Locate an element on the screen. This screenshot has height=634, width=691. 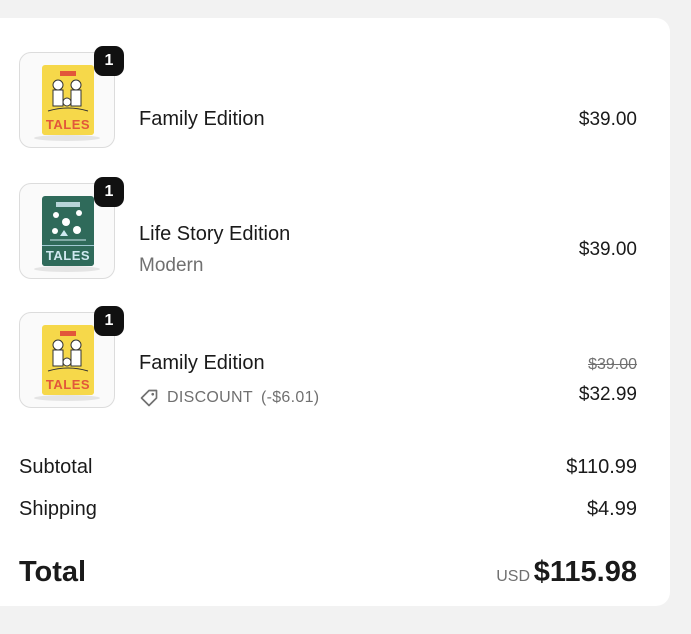
total-value: $115.98 is located at coordinates (585, 572).